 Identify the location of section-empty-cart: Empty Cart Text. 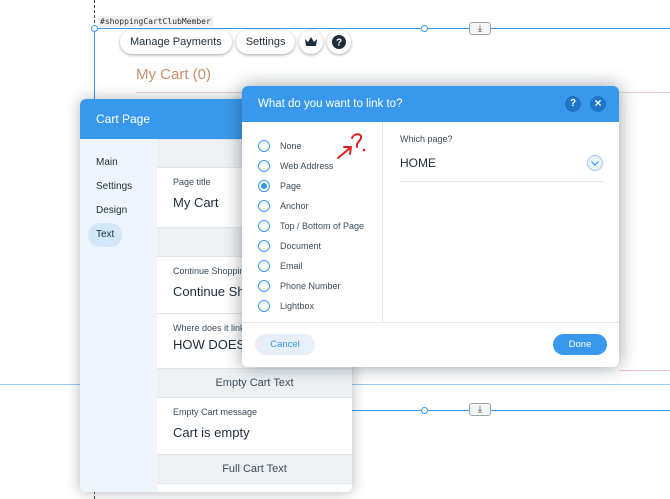
(254, 383).